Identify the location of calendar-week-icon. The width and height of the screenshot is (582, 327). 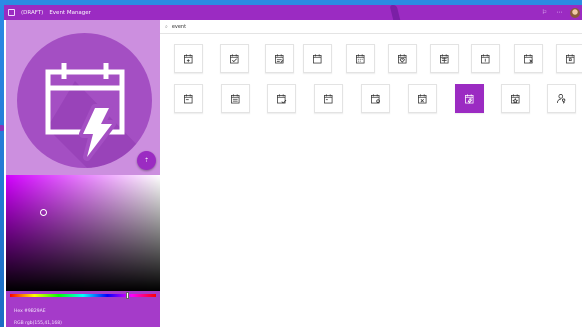
(444, 59).